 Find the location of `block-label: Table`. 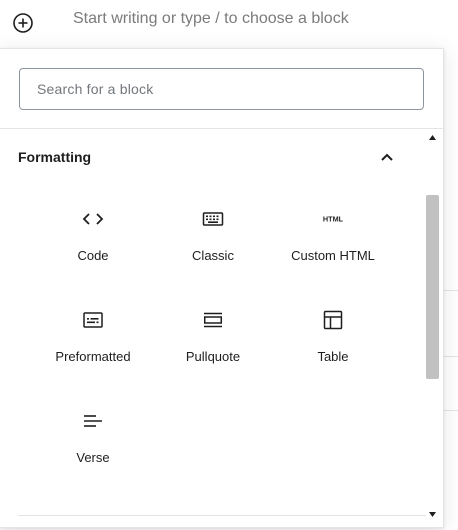

block-label: Table is located at coordinates (333, 356).